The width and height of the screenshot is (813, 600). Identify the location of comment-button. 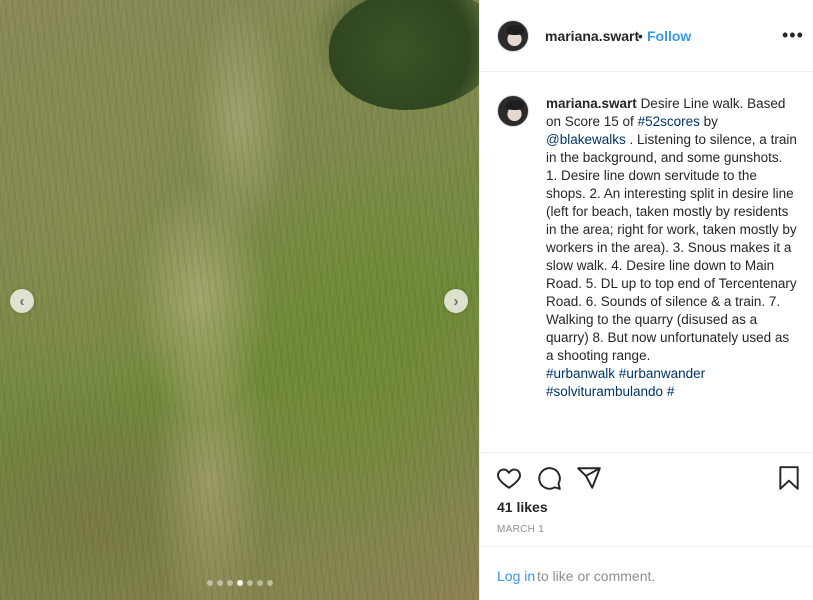
(549, 478).